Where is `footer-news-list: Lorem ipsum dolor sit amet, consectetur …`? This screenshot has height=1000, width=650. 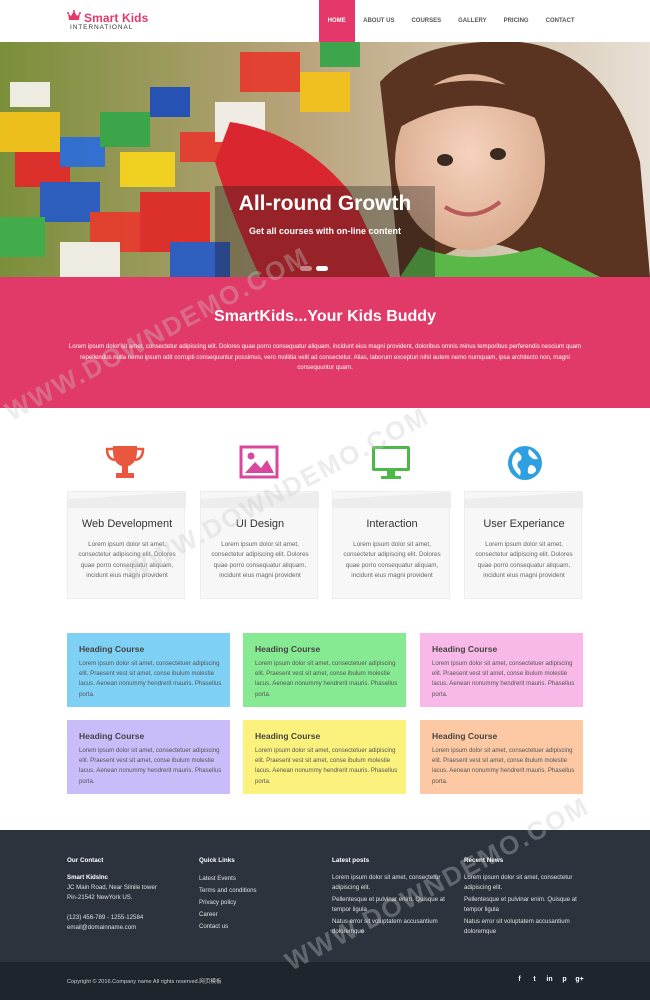 footer-news-list: Lorem ipsum dolor sit amet, consectetur … is located at coordinates (526, 905).